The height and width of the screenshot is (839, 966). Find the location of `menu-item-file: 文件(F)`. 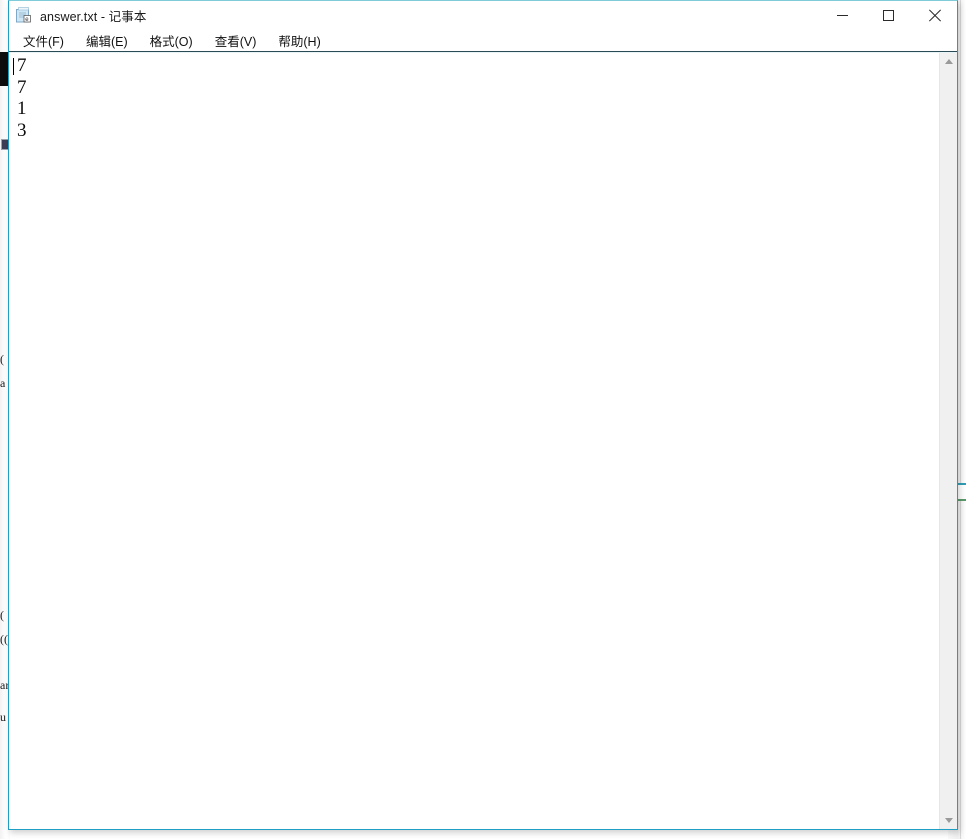

menu-item-file: 文件(F) is located at coordinates (43, 40).